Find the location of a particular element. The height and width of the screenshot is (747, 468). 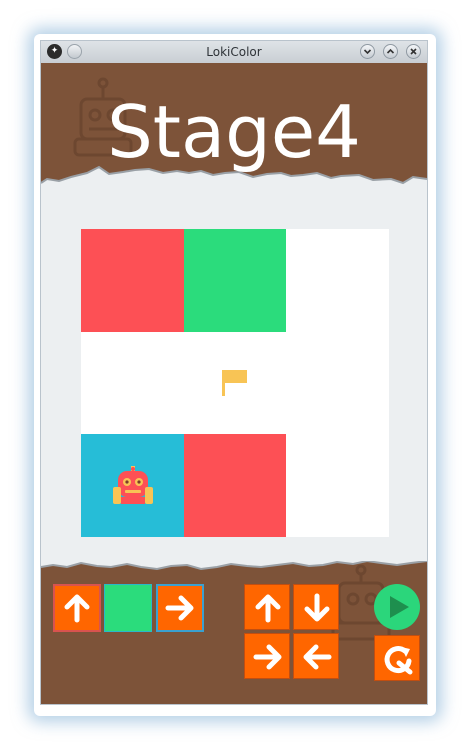

palette-left-button is located at coordinates (316, 656).